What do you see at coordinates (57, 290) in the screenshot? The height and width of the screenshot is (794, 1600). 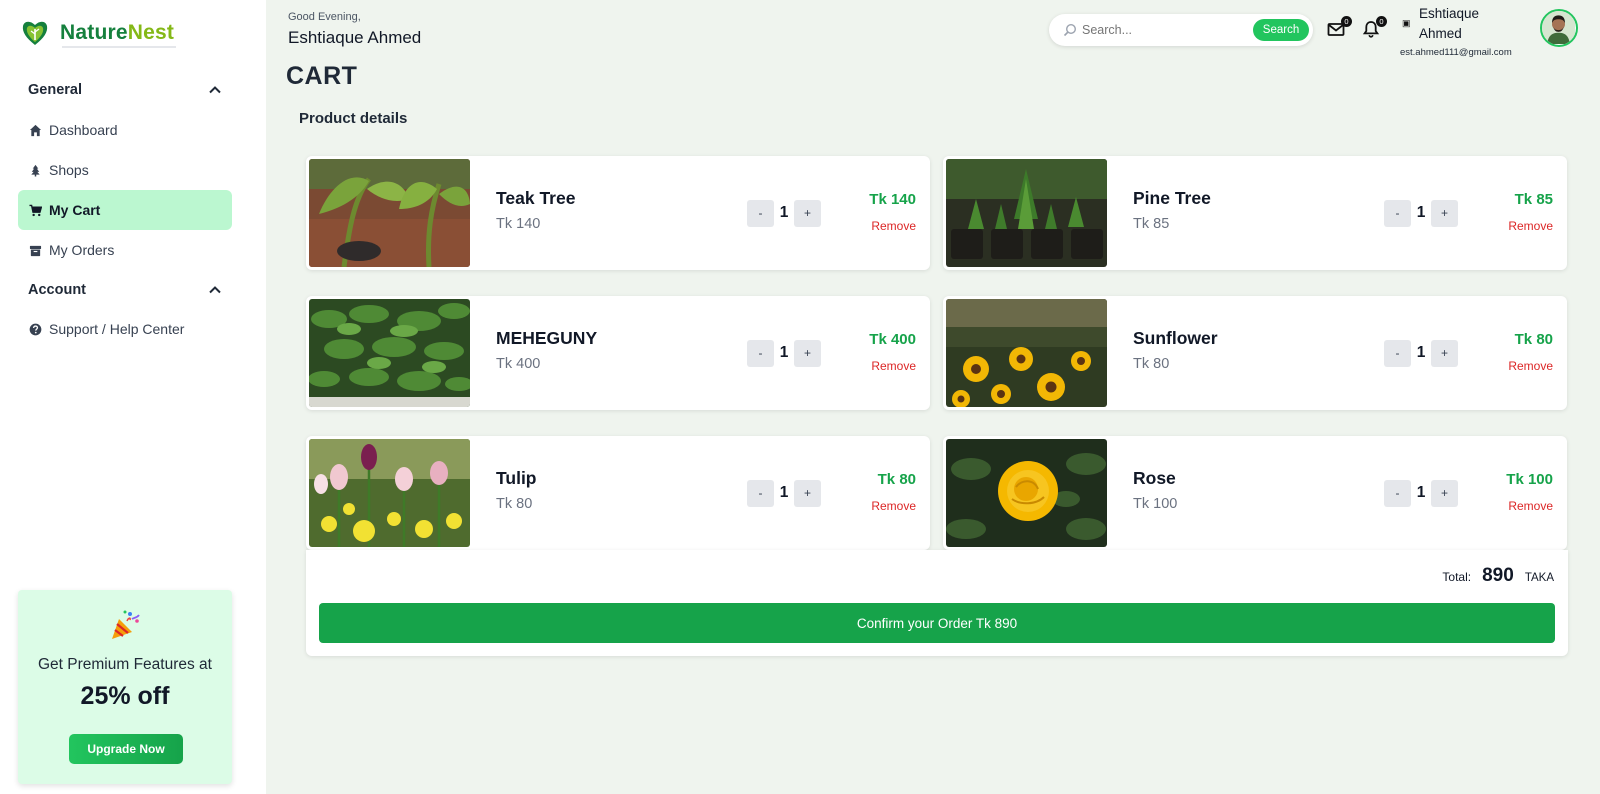 I see `nav-section-label: Account` at bounding box center [57, 290].